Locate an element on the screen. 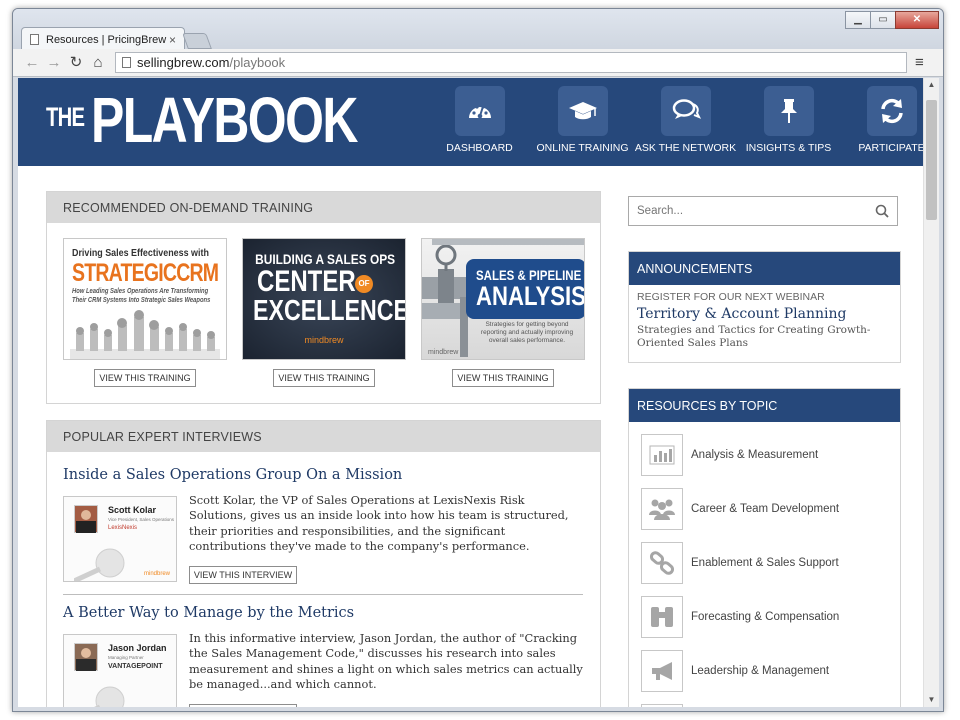 This screenshot has width=960, height=720. nav-dashboard: DASHBOARD is located at coordinates (479, 120).